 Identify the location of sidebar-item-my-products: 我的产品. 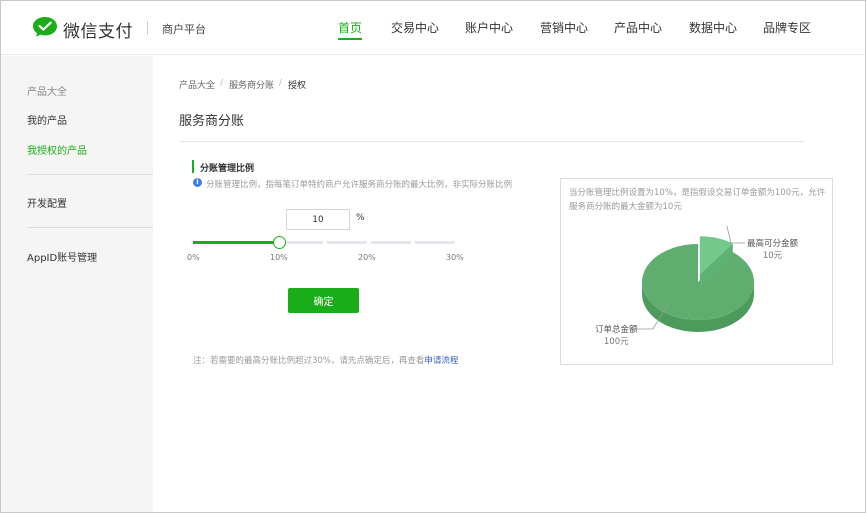
(47, 119).